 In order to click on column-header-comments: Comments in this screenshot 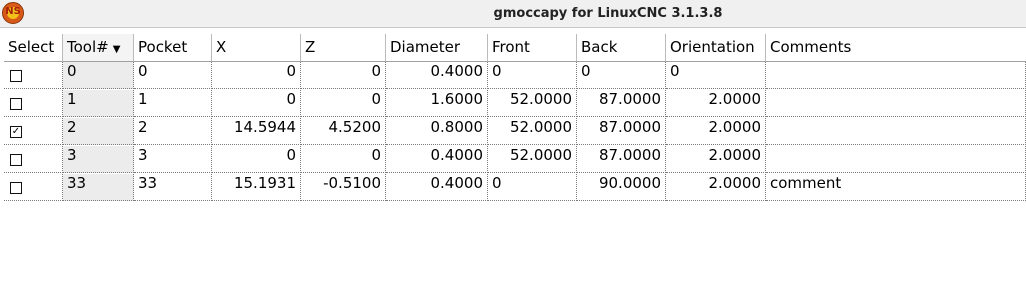, I will do `click(896, 48)`.